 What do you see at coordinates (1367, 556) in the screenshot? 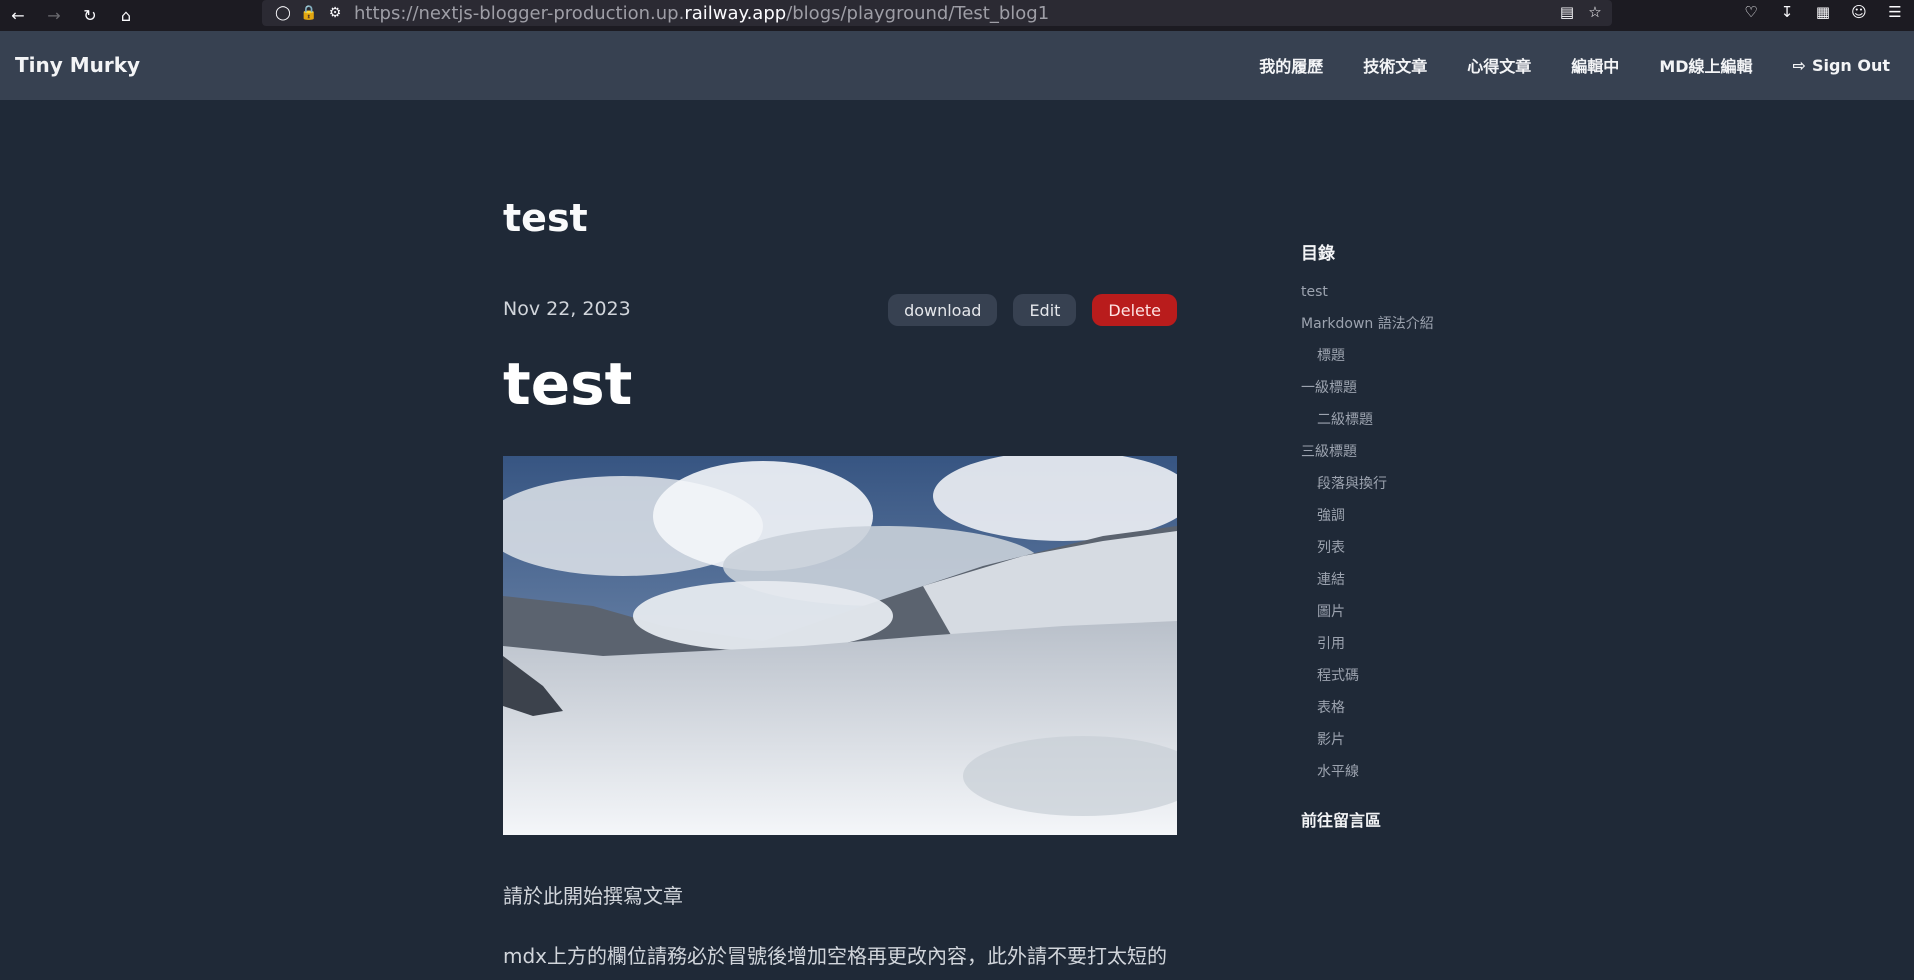
I see `toc-item: 列表` at bounding box center [1367, 556].